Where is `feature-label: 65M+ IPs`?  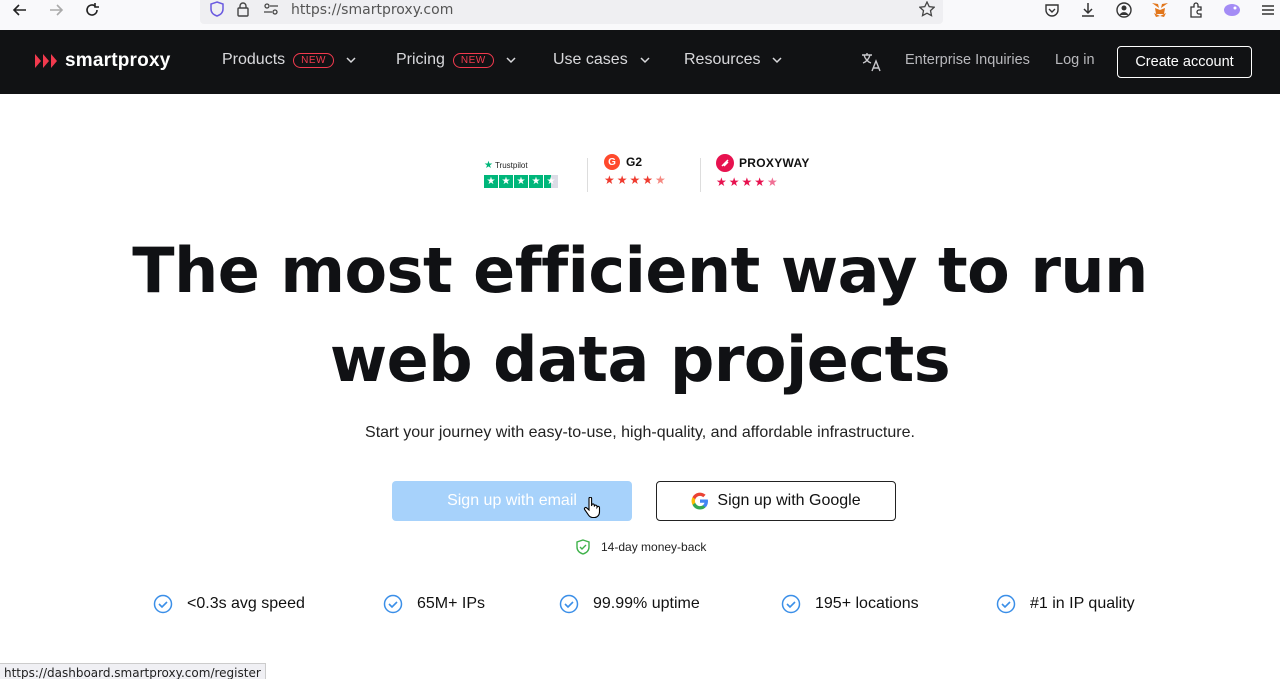 feature-label: 65M+ IPs is located at coordinates (451, 603).